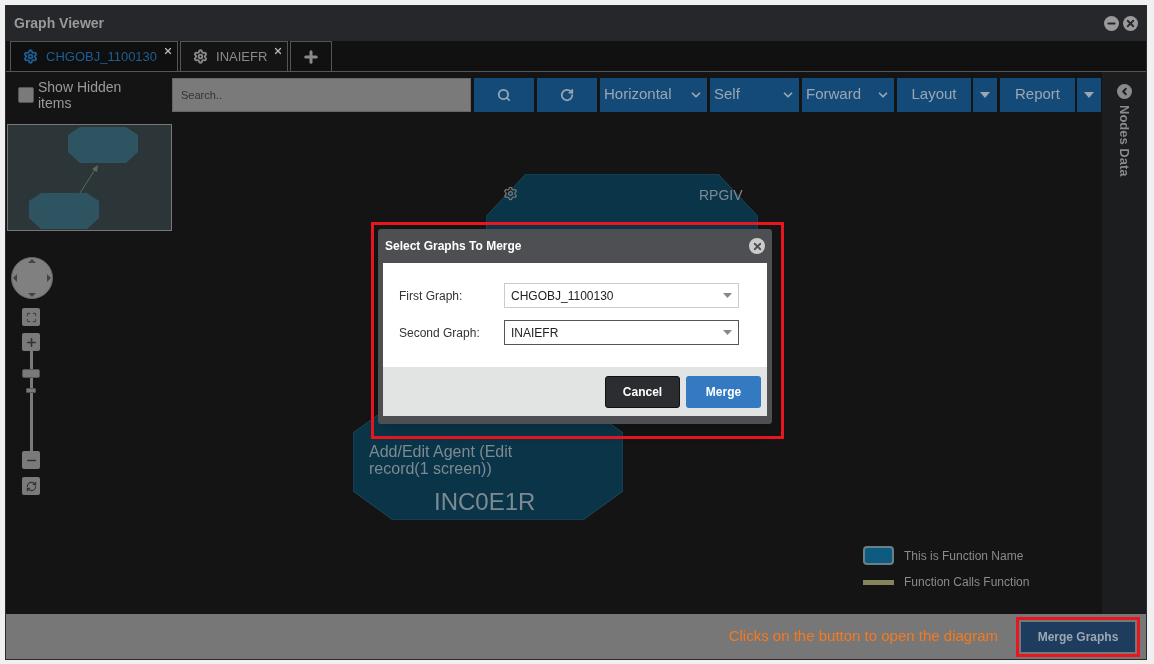 This screenshot has width=1154, height=664. What do you see at coordinates (848, 94) in the screenshot?
I see `dropdown-button: Forward` at bounding box center [848, 94].